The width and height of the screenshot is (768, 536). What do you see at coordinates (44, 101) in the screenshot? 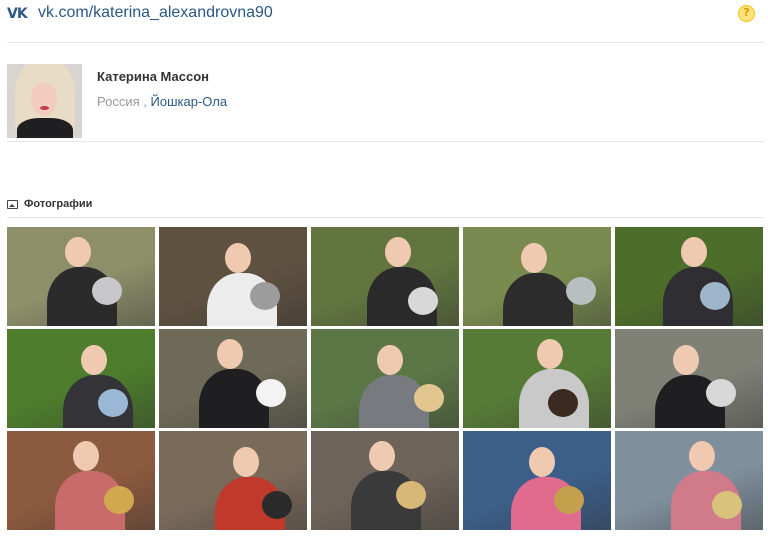
I see `avatar` at bounding box center [44, 101].